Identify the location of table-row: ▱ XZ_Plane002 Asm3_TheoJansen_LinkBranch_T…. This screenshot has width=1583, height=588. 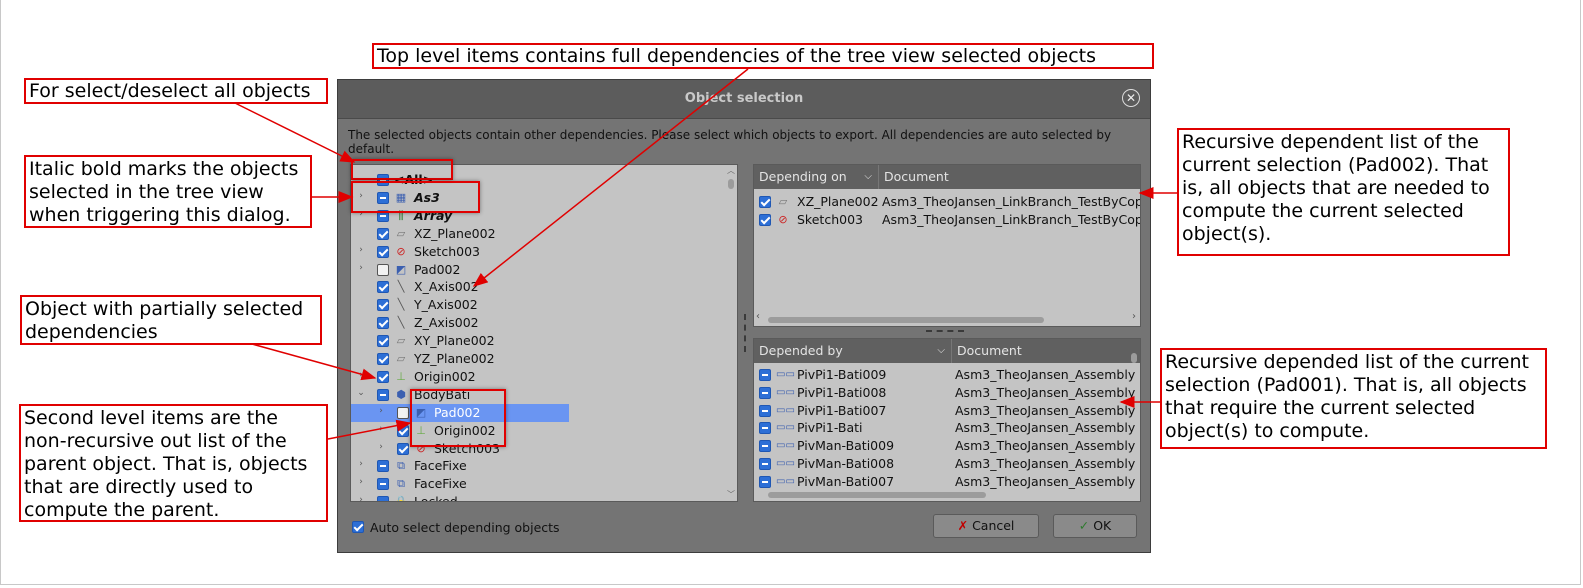
(947, 202).